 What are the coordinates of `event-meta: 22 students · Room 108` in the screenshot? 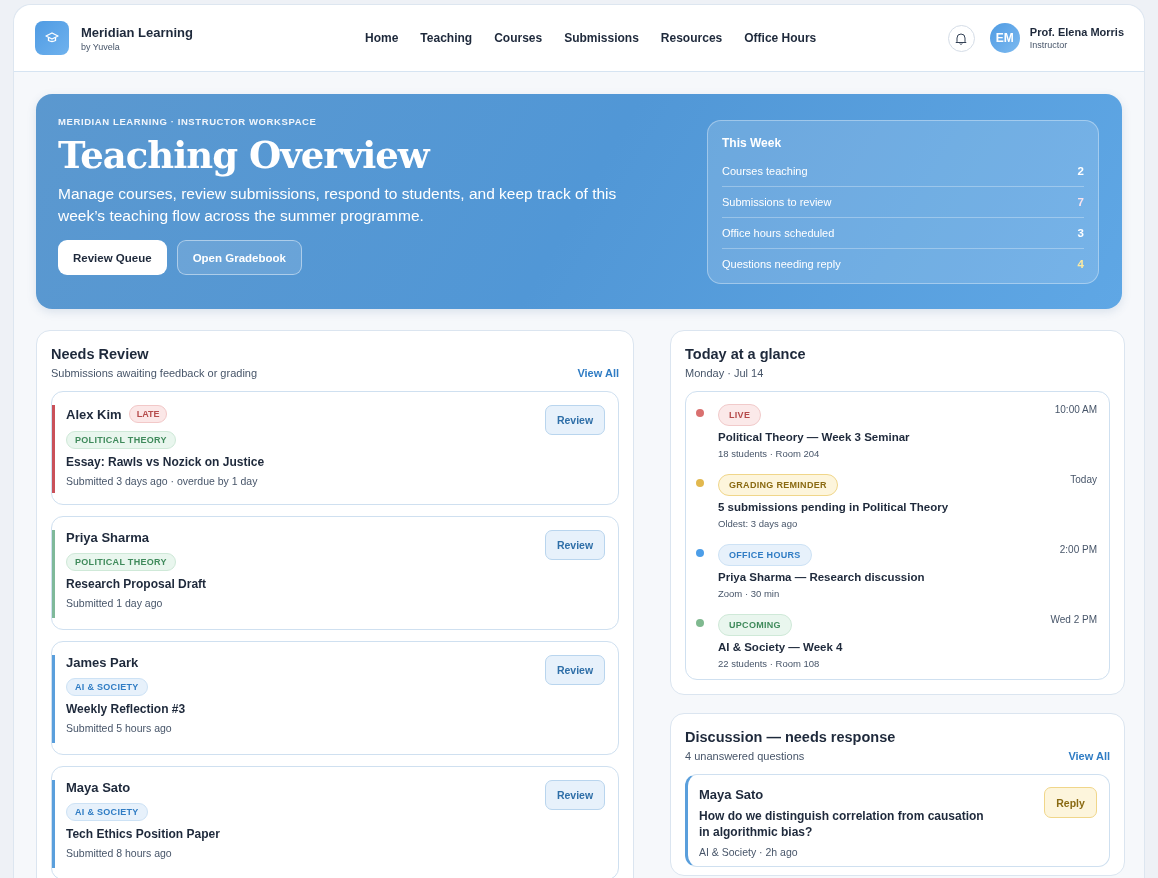 It's located at (769, 663).